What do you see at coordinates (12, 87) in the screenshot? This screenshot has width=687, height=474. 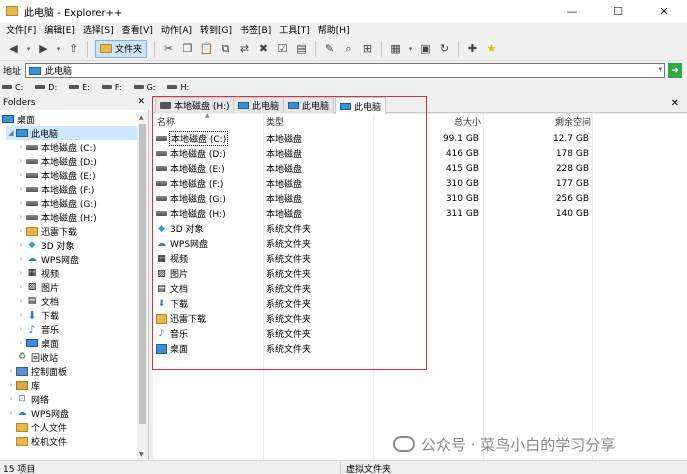 I see `drive-button-c: C:` at bounding box center [12, 87].